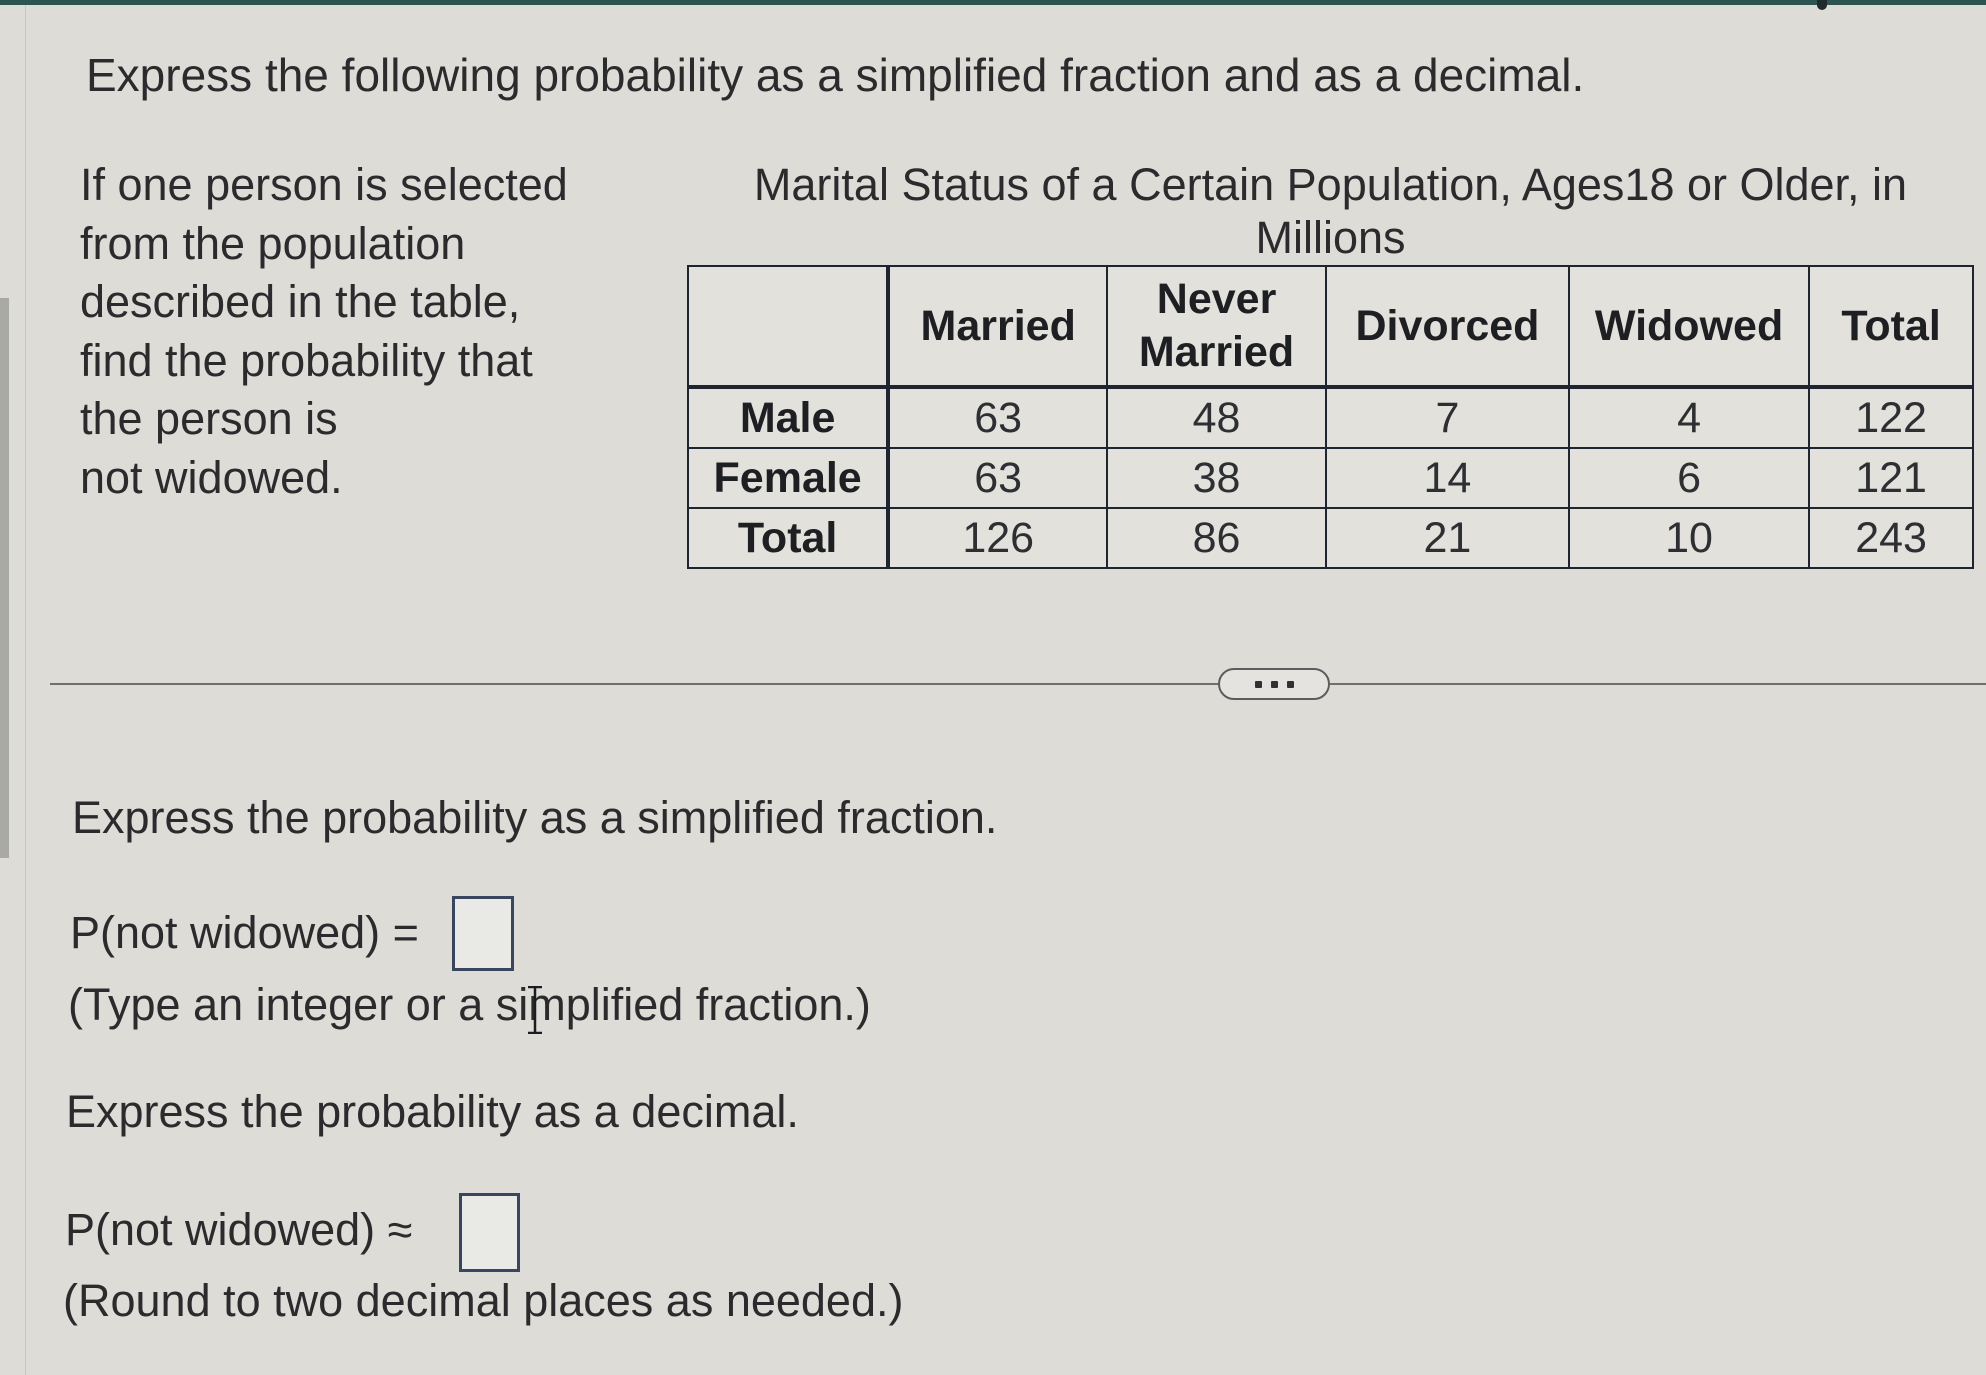 The height and width of the screenshot is (1375, 1986). Describe the element at coordinates (1689, 538) in the screenshot. I see `table-cell: 10` at that location.